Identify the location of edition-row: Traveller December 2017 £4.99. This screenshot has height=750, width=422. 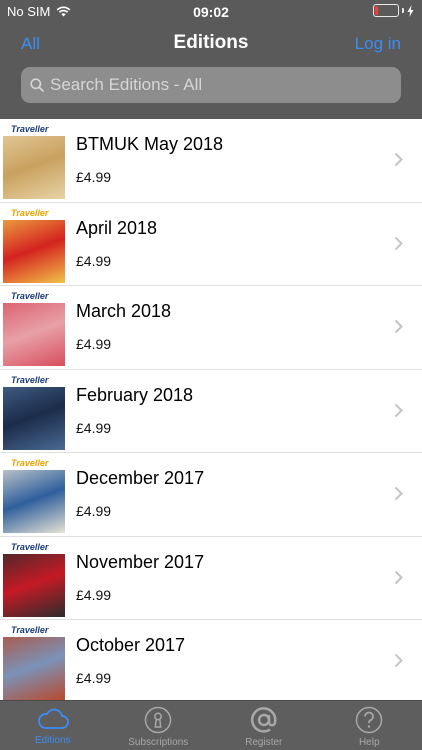
(211, 495).